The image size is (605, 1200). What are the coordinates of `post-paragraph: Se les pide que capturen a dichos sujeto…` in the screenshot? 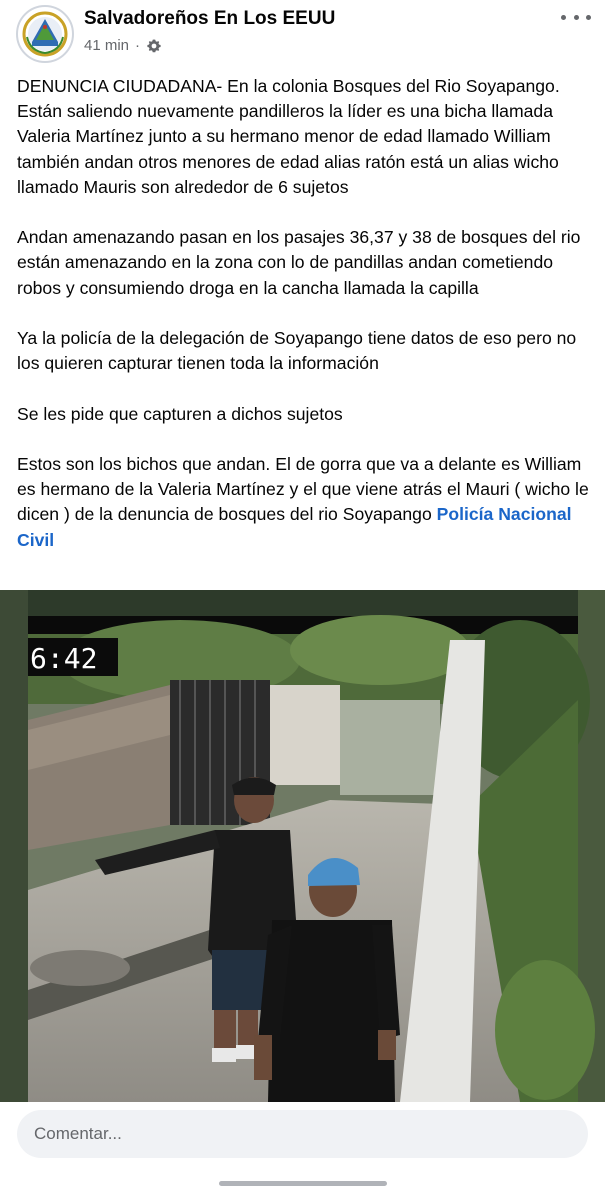 It's located at (180, 413).